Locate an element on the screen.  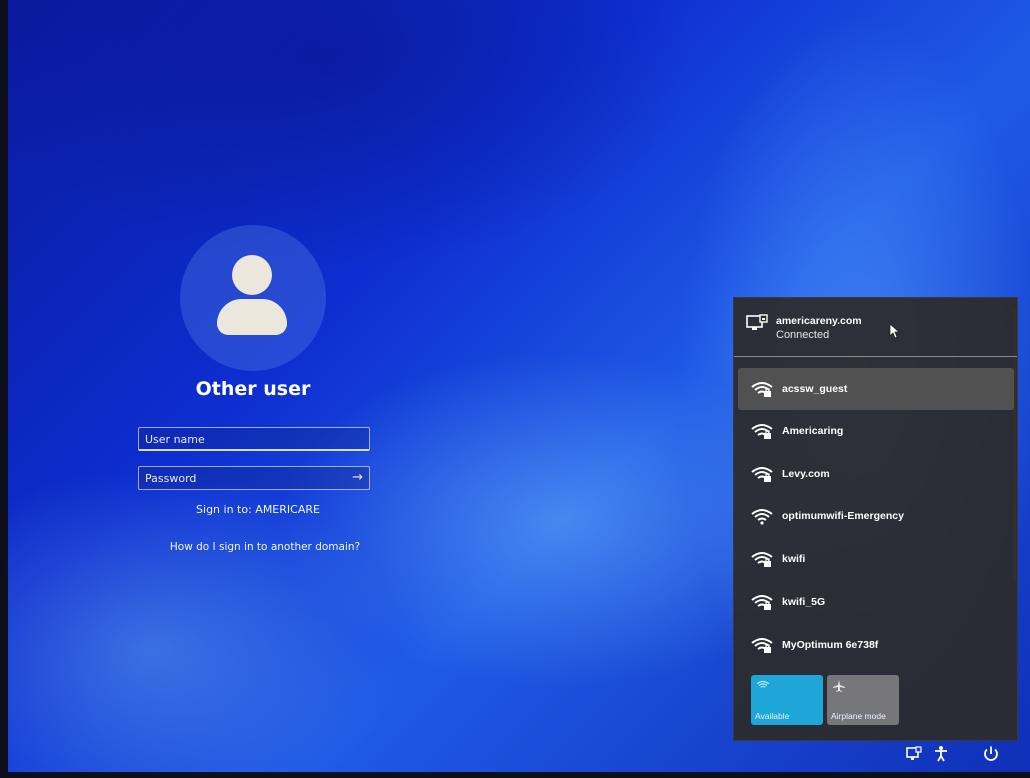
sign-in-domain-label: Sign in to: AMERICARE is located at coordinates (258, 509).